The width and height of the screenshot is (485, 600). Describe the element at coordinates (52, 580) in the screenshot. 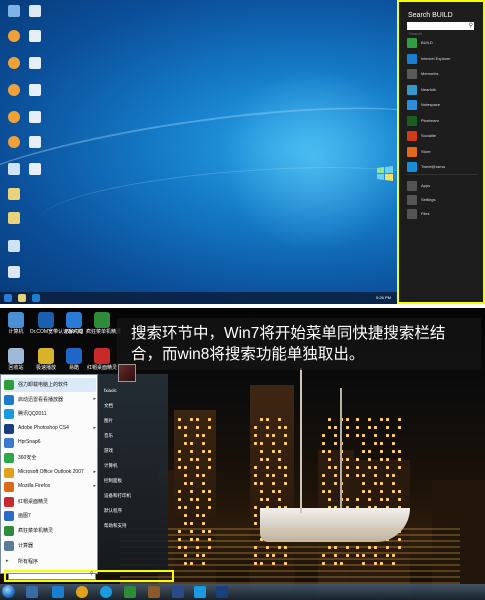

I see `start-search-box` at that location.